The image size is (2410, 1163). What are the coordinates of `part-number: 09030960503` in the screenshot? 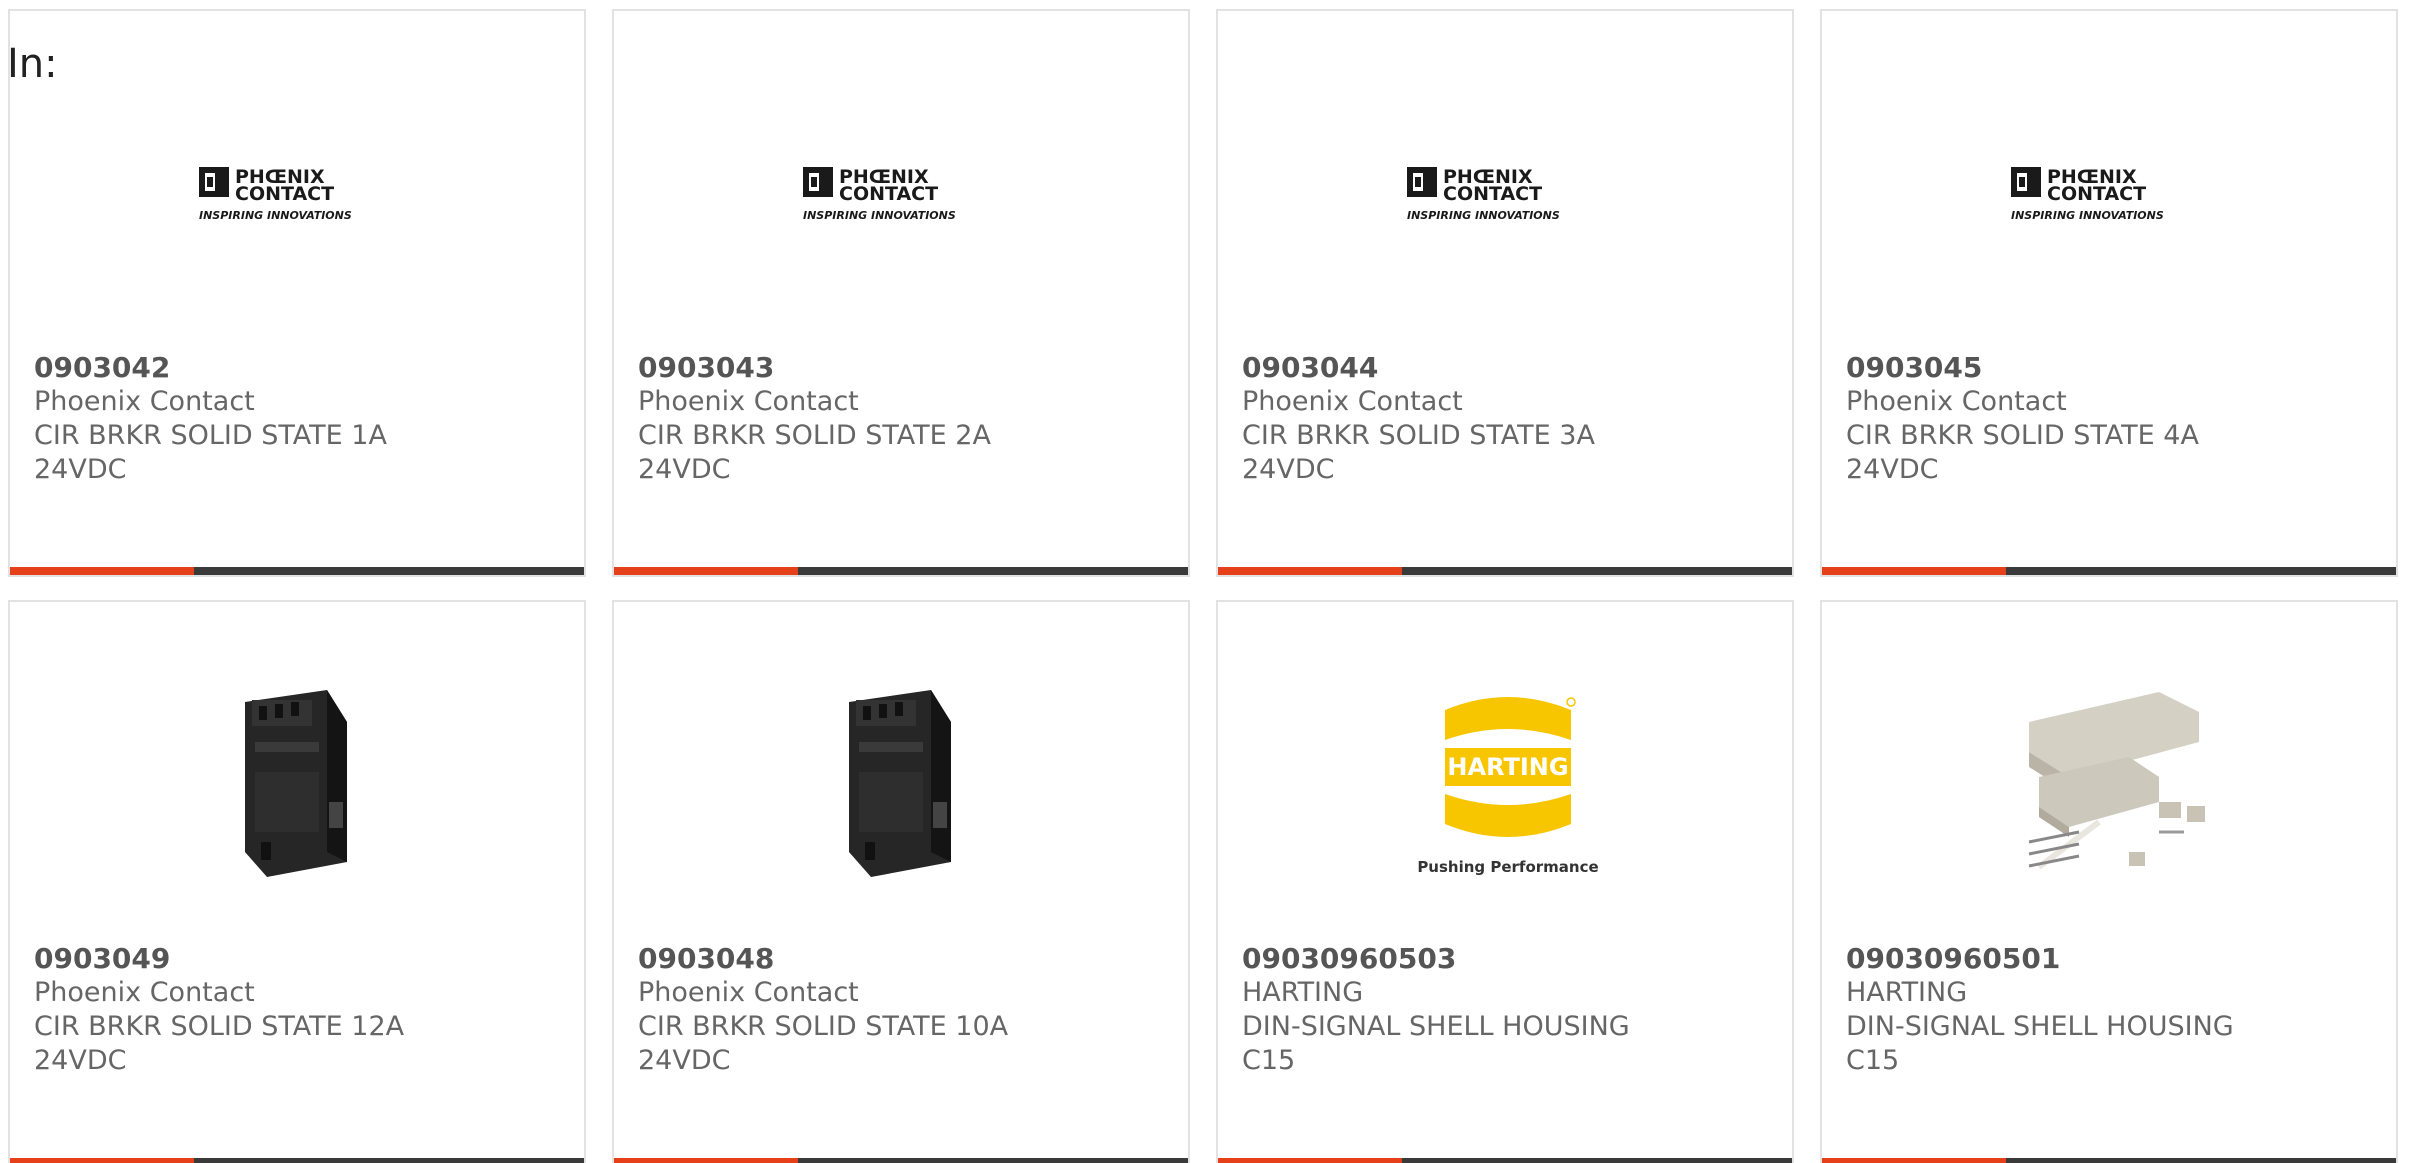 It's located at (1462, 959).